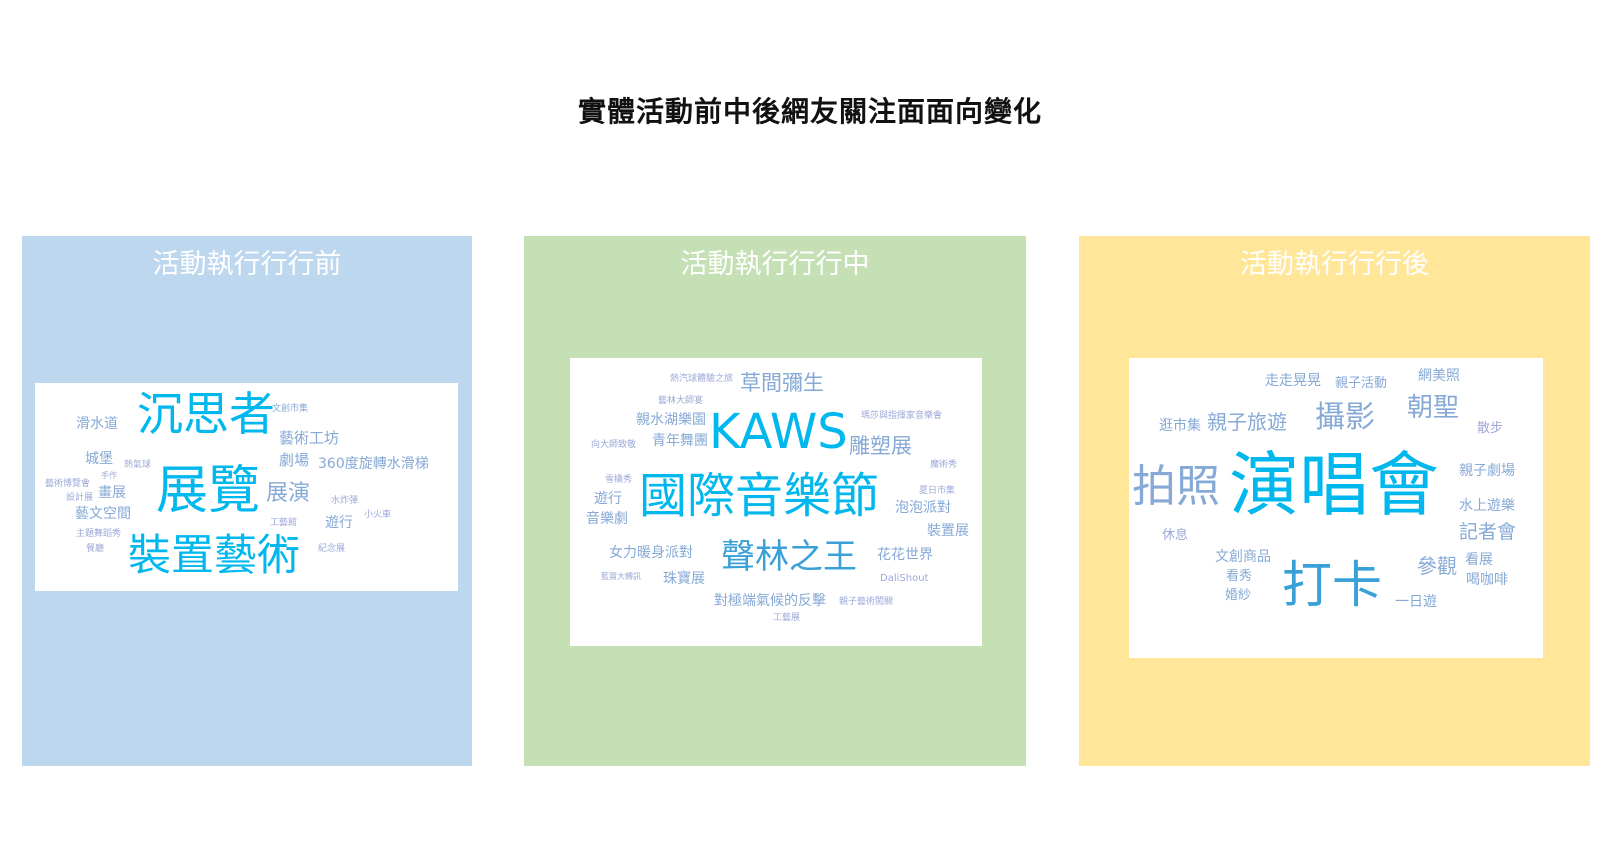 The height and width of the screenshot is (850, 1600). I want to click on cloud-word: 夏日市集, so click(937, 491).